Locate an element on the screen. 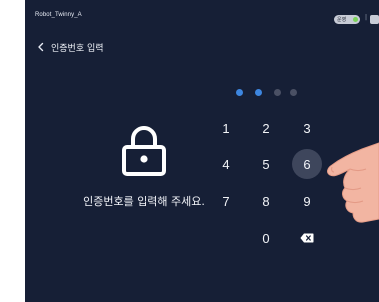 This screenshot has width=379, height=302. status-indicator-dot is located at coordinates (355, 19).